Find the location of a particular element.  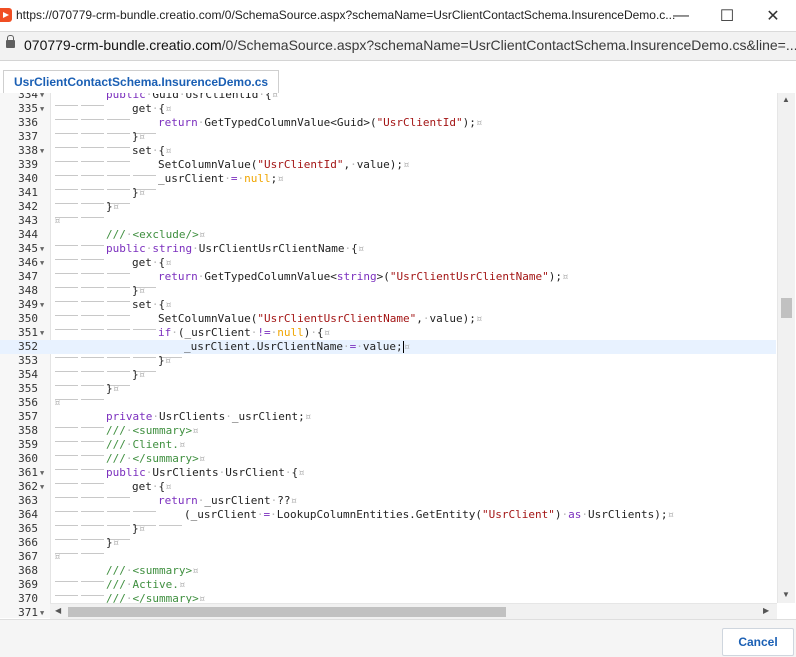

code-line: 355}¤ is located at coordinates (388, 391).